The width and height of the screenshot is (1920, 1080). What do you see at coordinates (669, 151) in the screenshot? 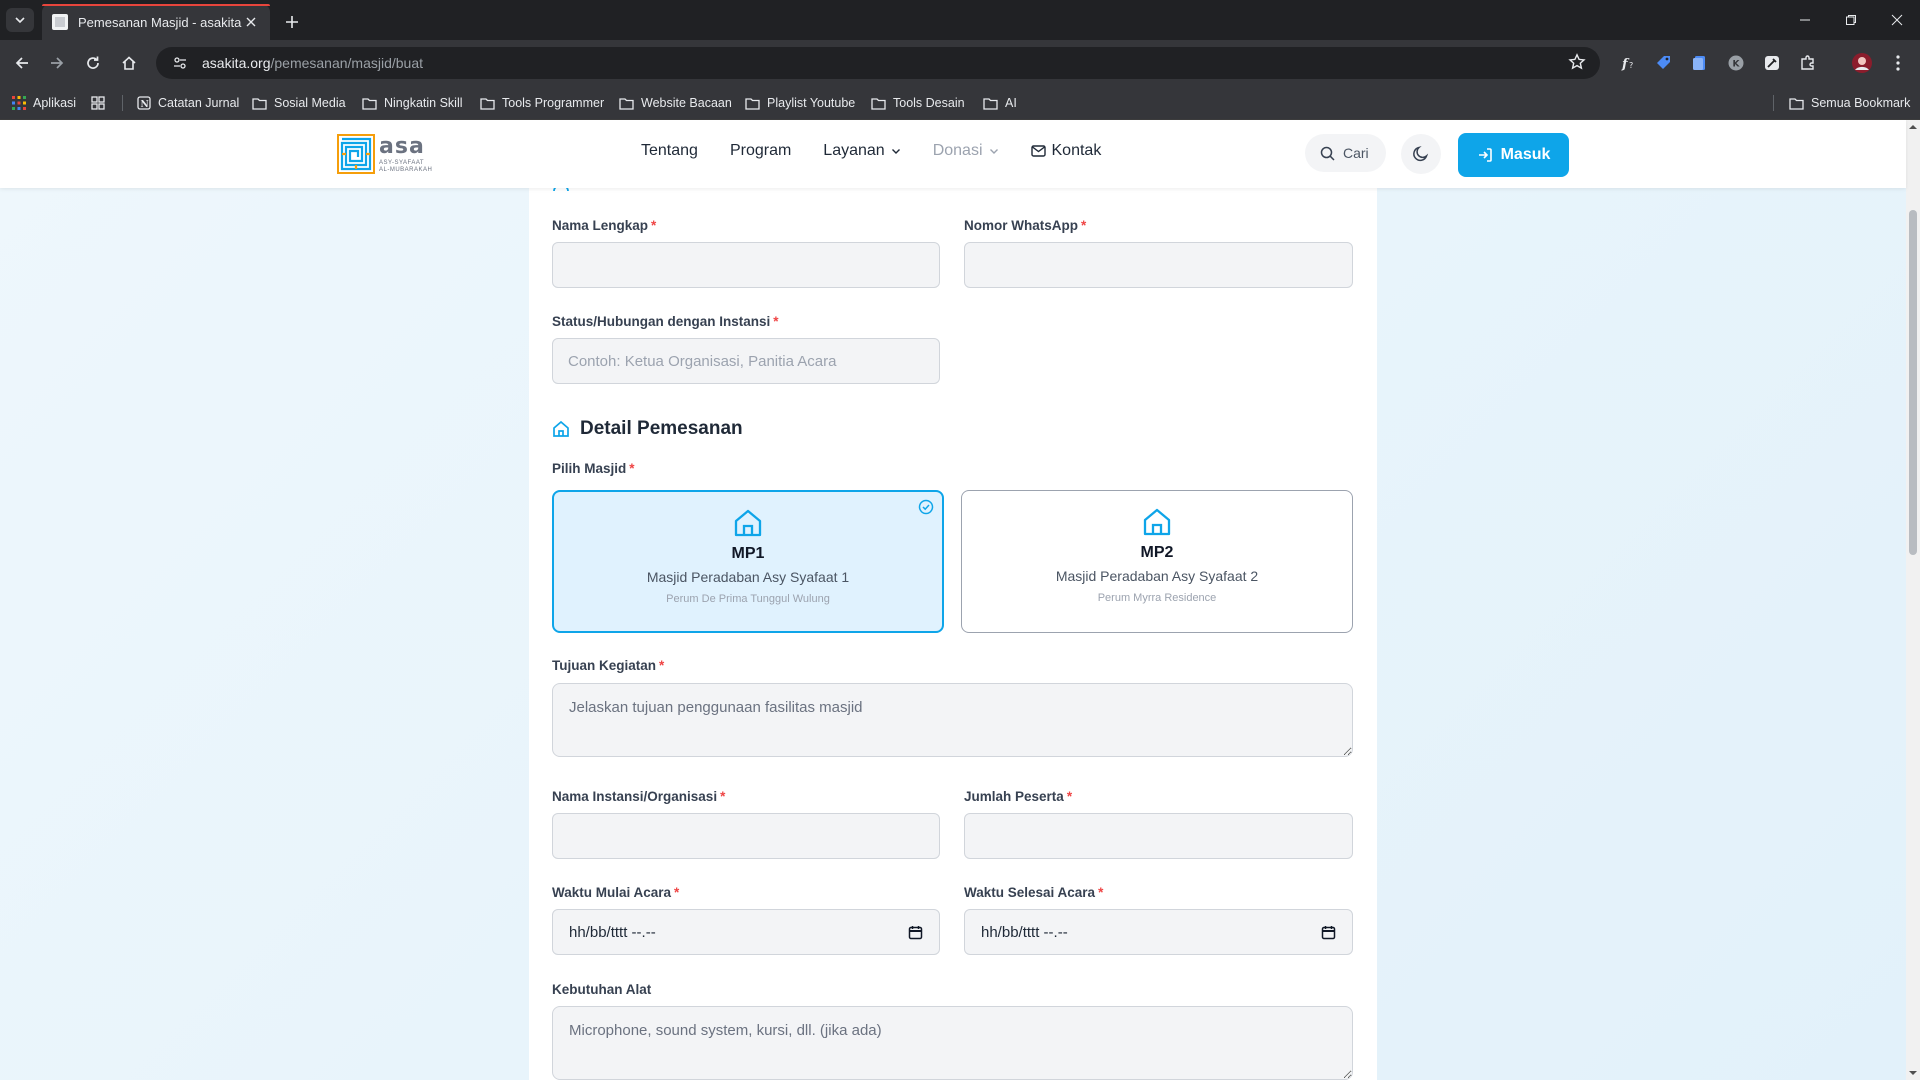
I see `nav-tentang: Tentang` at bounding box center [669, 151].